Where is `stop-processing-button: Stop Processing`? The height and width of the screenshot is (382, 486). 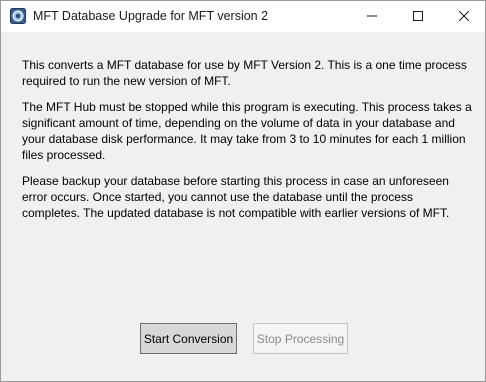 stop-processing-button: Stop Processing is located at coordinates (300, 338).